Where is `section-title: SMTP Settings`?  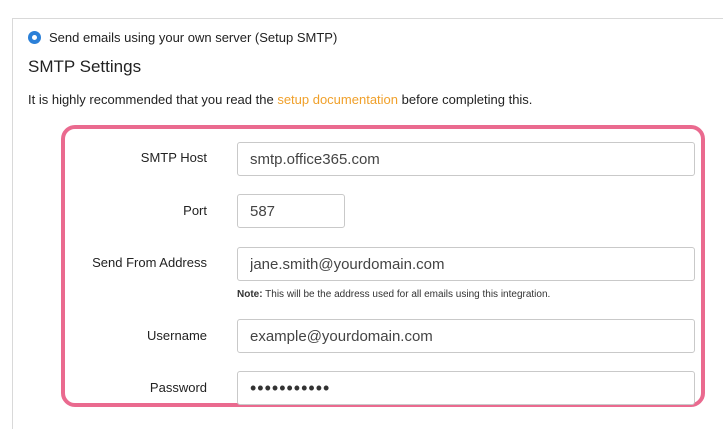
section-title: SMTP Settings is located at coordinates (85, 66).